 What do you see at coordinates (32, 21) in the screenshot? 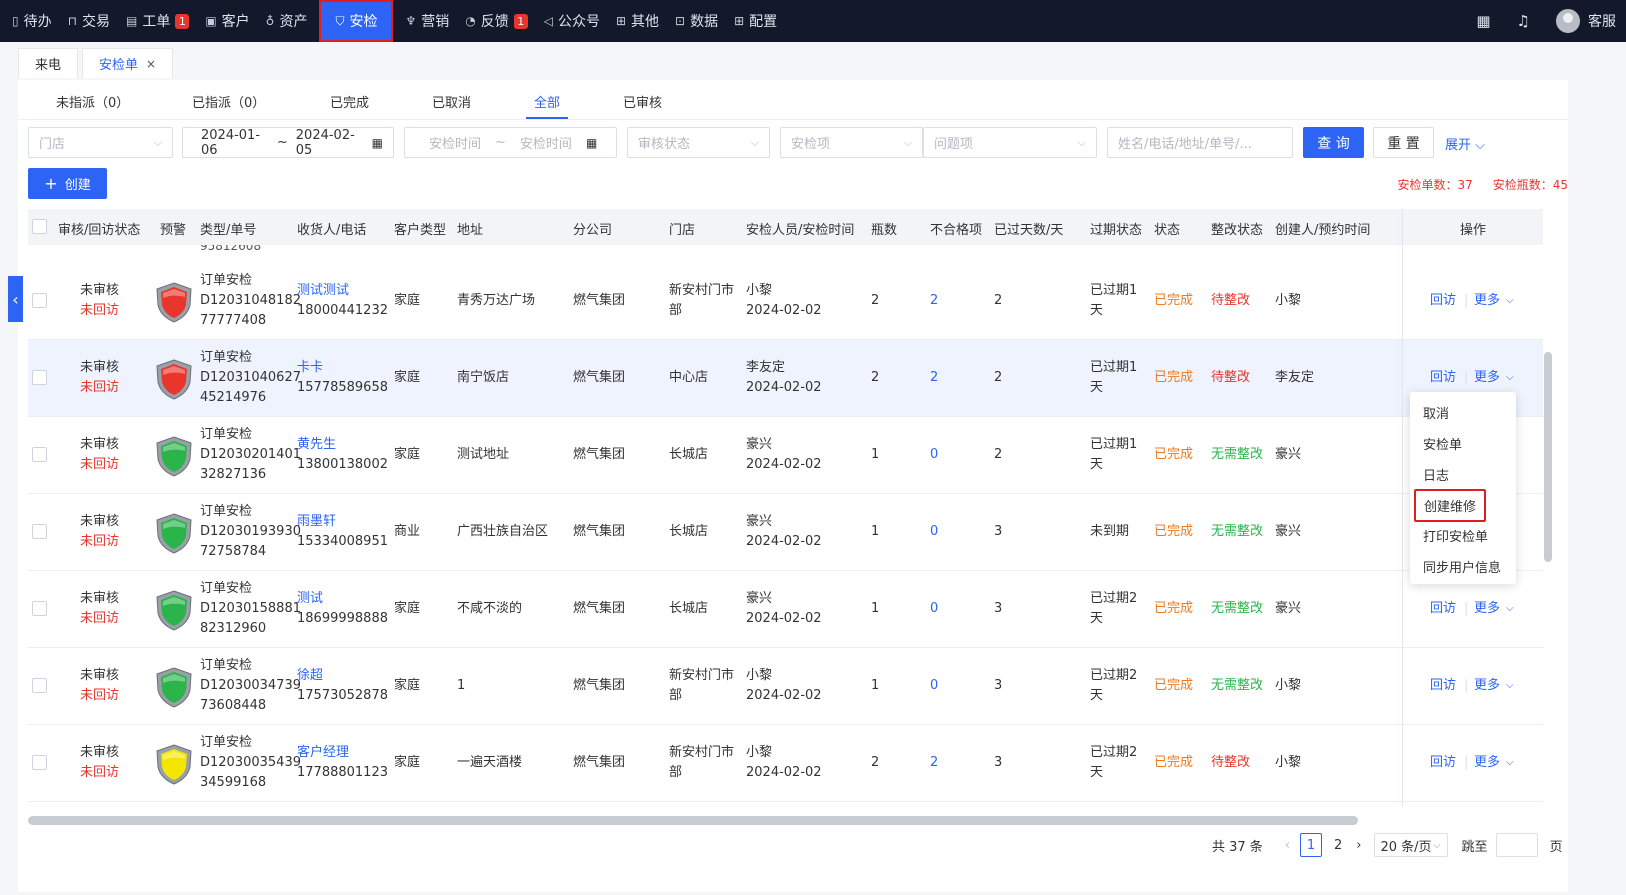
I see `nav-item-0: ▯ 待办` at bounding box center [32, 21].